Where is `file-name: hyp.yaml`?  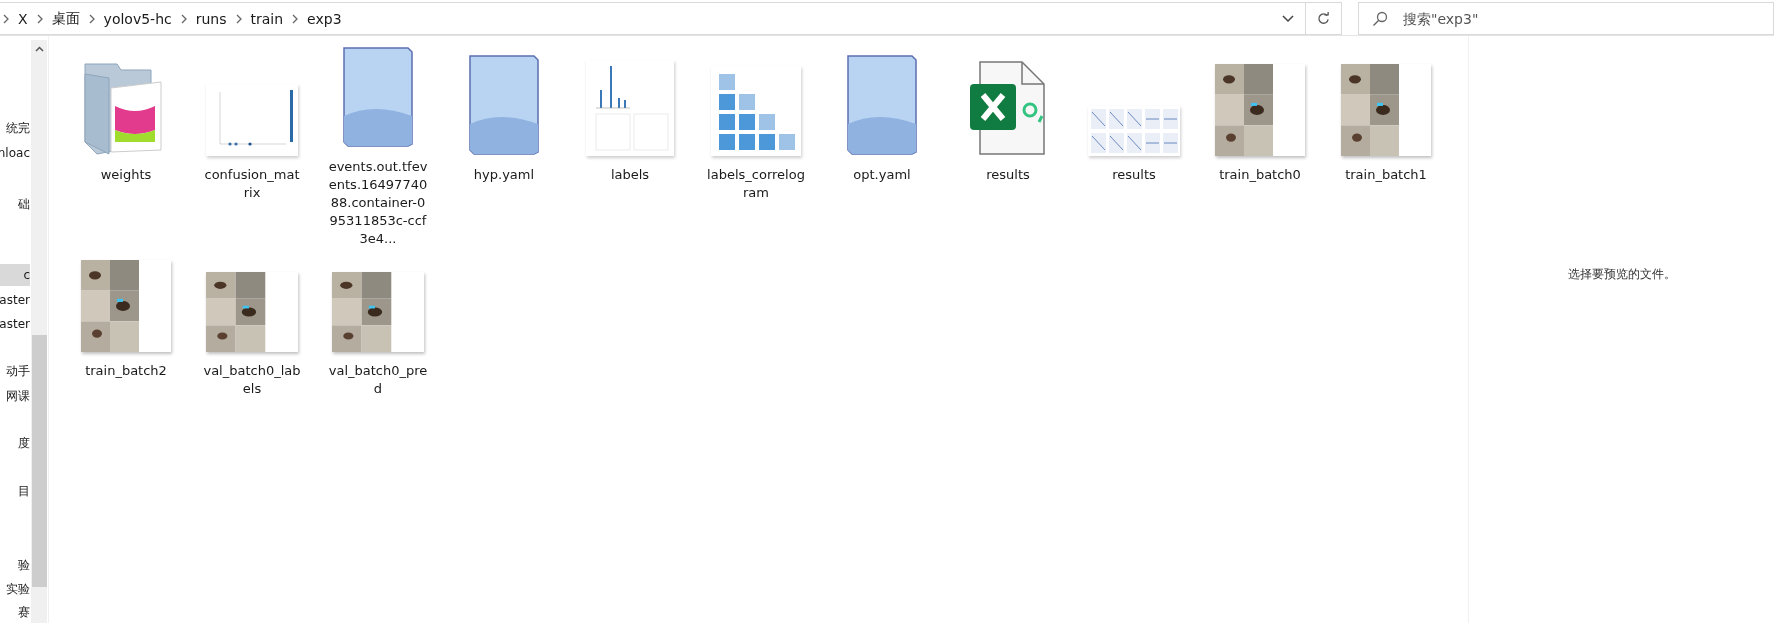
file-name: hyp.yaml is located at coordinates (504, 175).